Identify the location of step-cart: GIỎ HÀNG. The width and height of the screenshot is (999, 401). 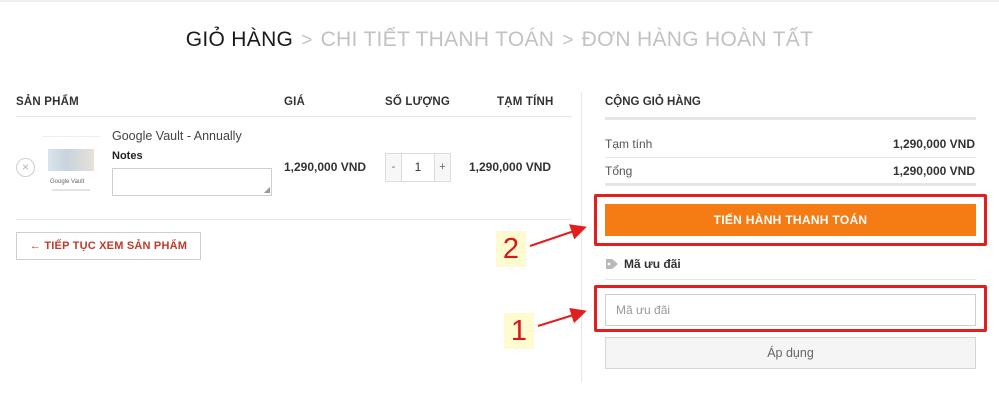
(239, 39).